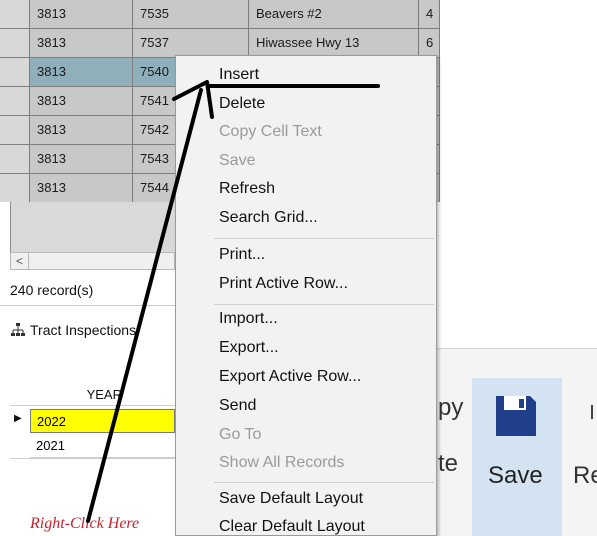  I want to click on arrow-head, so click(193, 99).